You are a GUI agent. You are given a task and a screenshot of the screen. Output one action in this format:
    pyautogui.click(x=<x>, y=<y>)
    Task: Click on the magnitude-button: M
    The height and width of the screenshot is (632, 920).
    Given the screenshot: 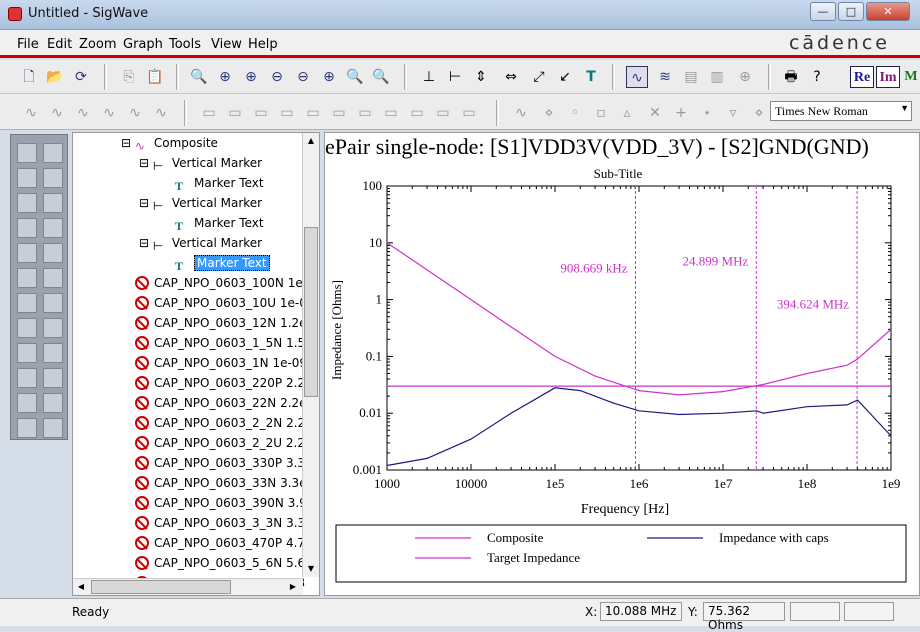 What is the action you would take?
    pyautogui.click(x=911, y=77)
    